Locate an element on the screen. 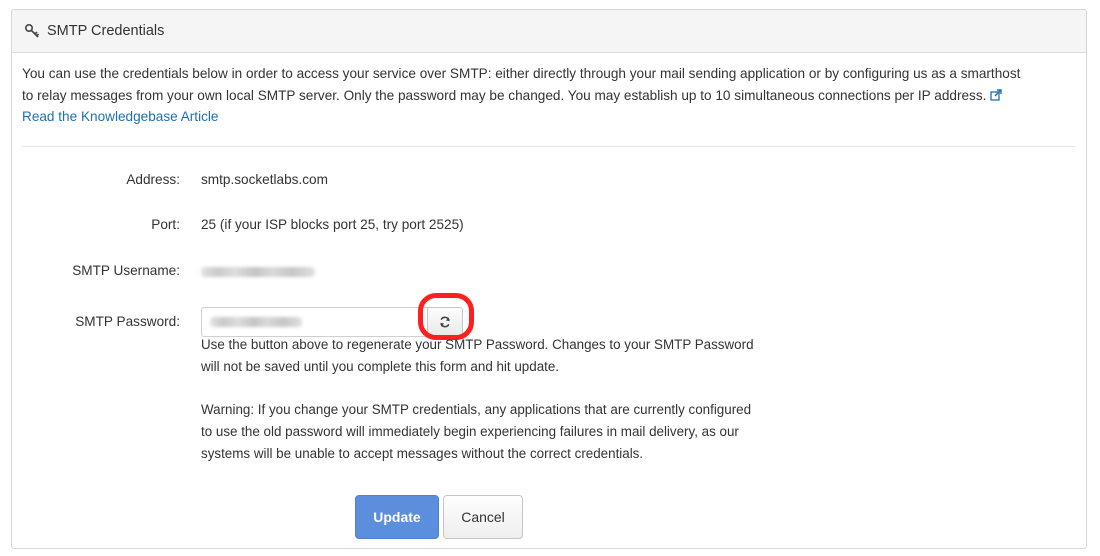  port-label: Port: is located at coordinates (165, 224).